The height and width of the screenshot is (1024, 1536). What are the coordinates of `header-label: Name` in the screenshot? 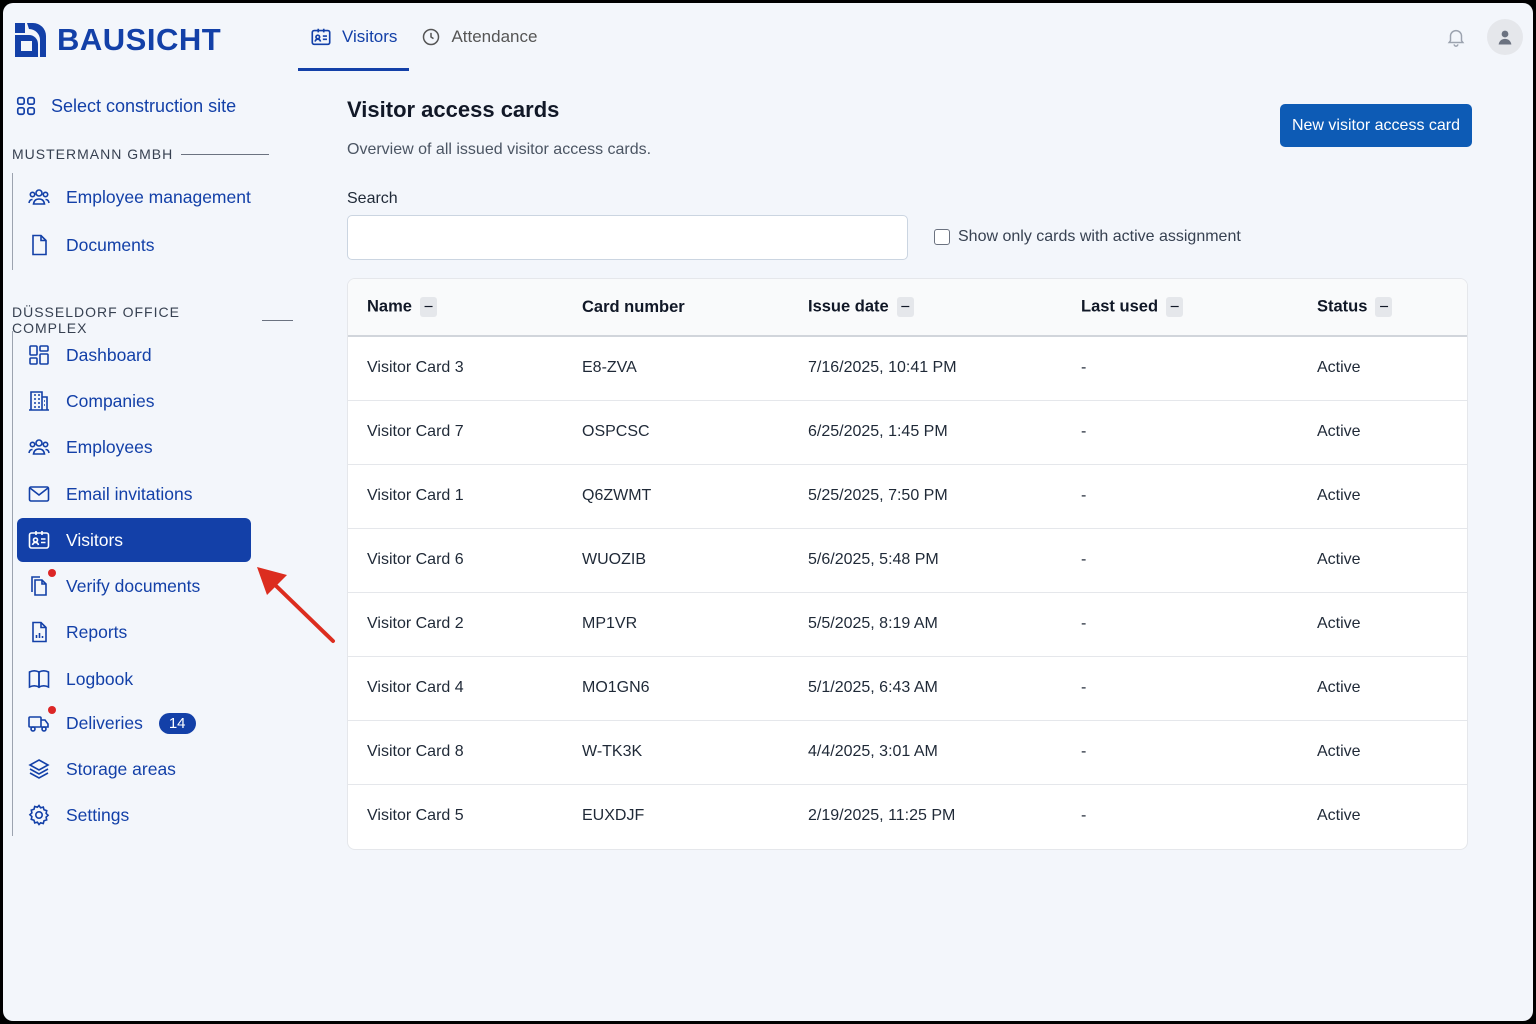 It's located at (389, 306).